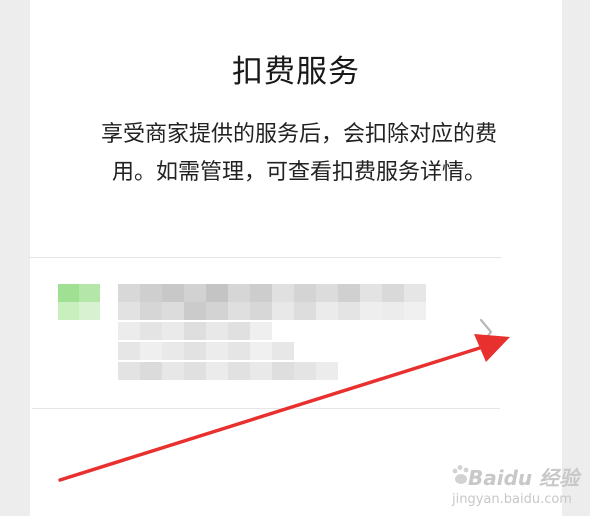 The image size is (590, 516). I want to click on watermark-brand: Baidu 经验, so click(524, 478).